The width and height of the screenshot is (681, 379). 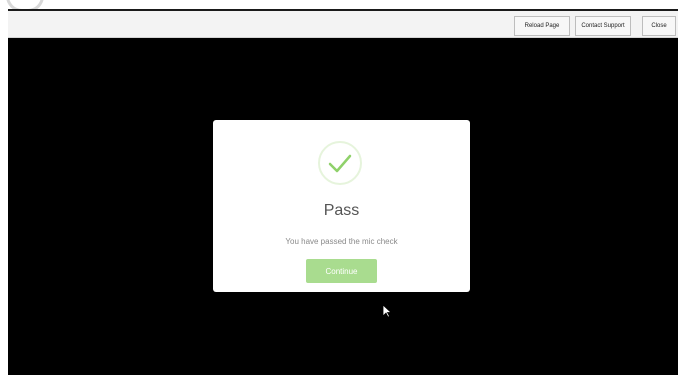 What do you see at coordinates (343, 24) in the screenshot?
I see `toolbar: Reload Page Contact Support Close` at bounding box center [343, 24].